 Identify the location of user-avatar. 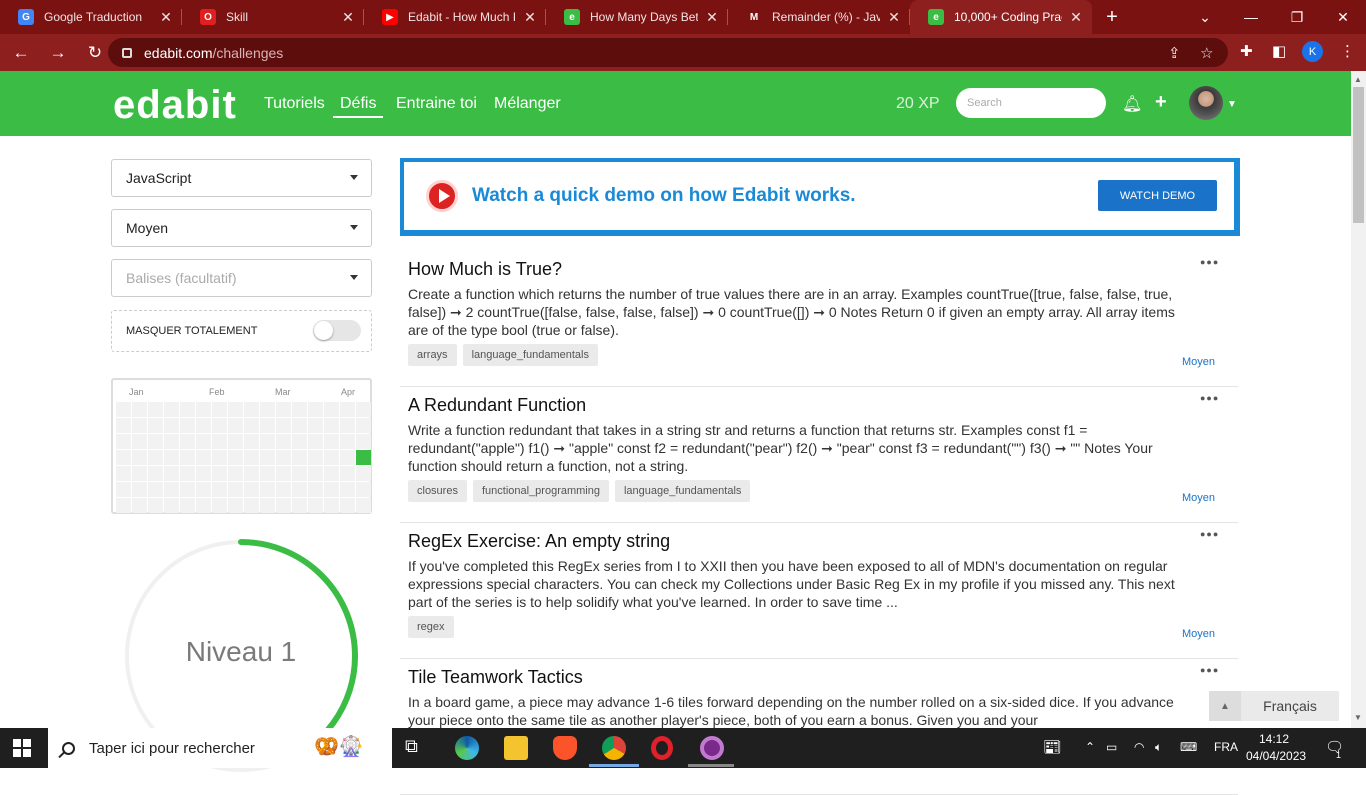
(1206, 103).